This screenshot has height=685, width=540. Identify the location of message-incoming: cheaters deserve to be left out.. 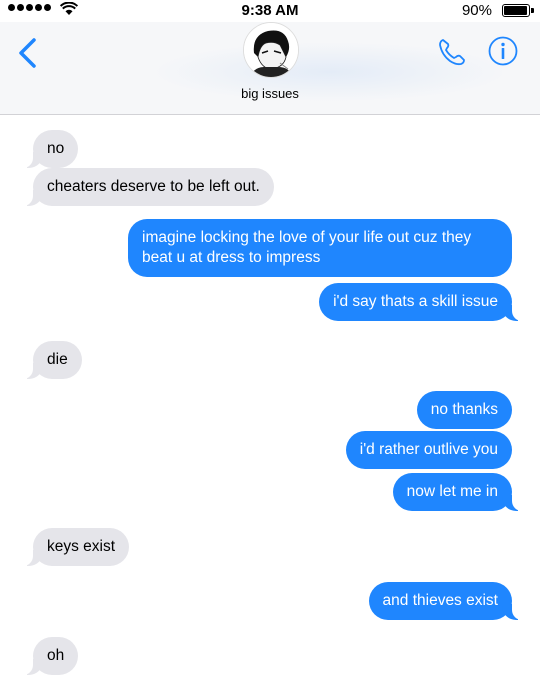
(148, 187).